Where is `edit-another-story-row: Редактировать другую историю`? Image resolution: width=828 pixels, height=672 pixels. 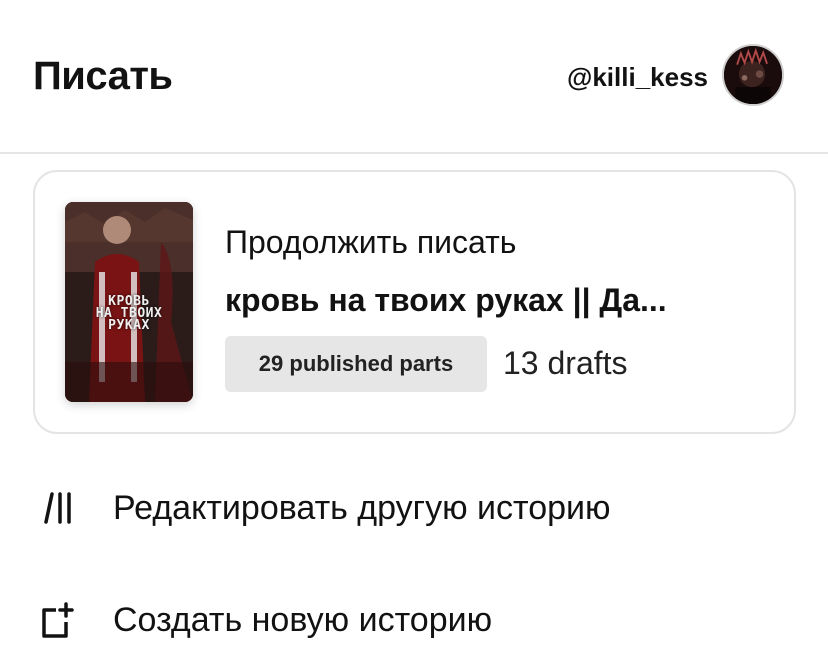 edit-another-story-row: Редактировать другую историю is located at coordinates (414, 508).